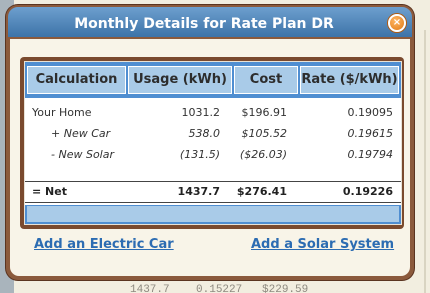 This screenshot has height=293, width=430. I want to click on row-rate: 0.19615, so click(370, 133).